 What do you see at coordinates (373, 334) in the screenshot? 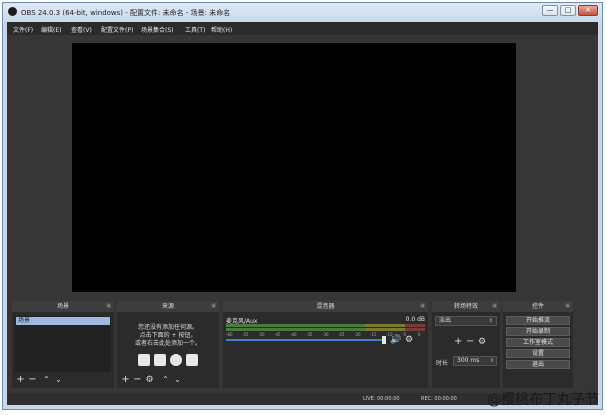
I see `meter-tick-label: -15` at bounding box center [373, 334].